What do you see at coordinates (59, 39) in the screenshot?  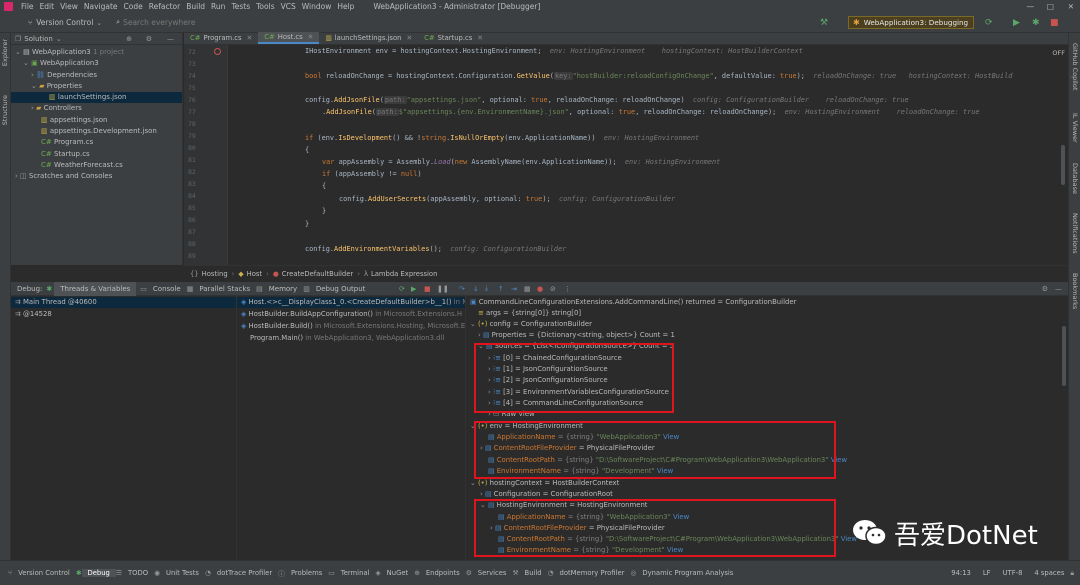 I see `chevron-down-icon: ⌄` at bounding box center [59, 39].